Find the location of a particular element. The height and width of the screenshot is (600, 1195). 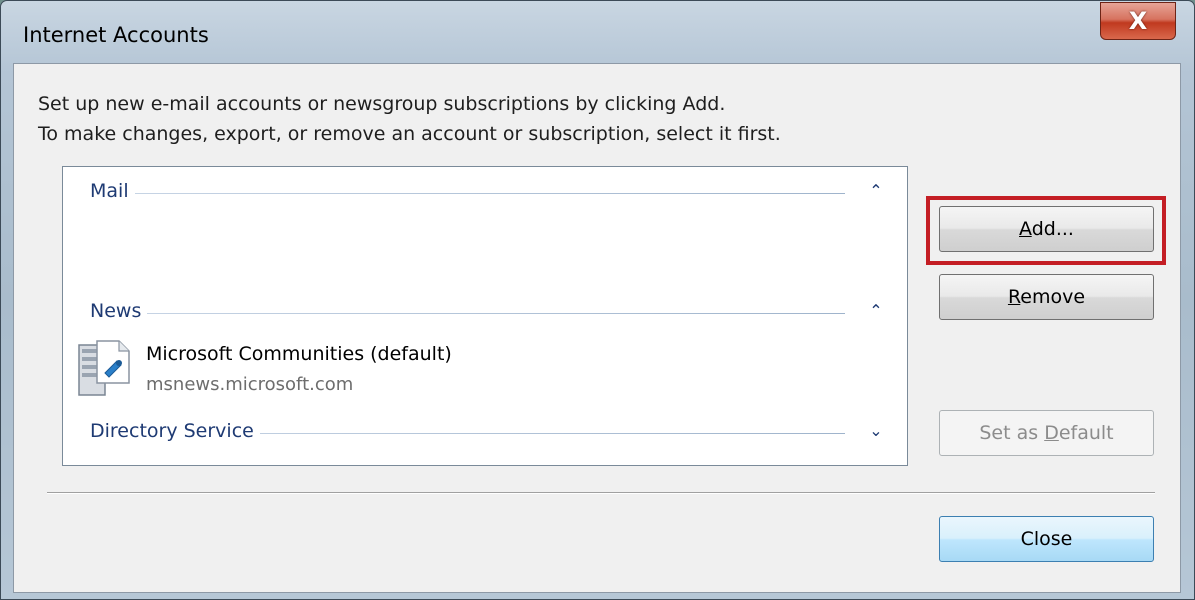

group-header-directory-service: Directory Service ⌄ is located at coordinates (488, 432).